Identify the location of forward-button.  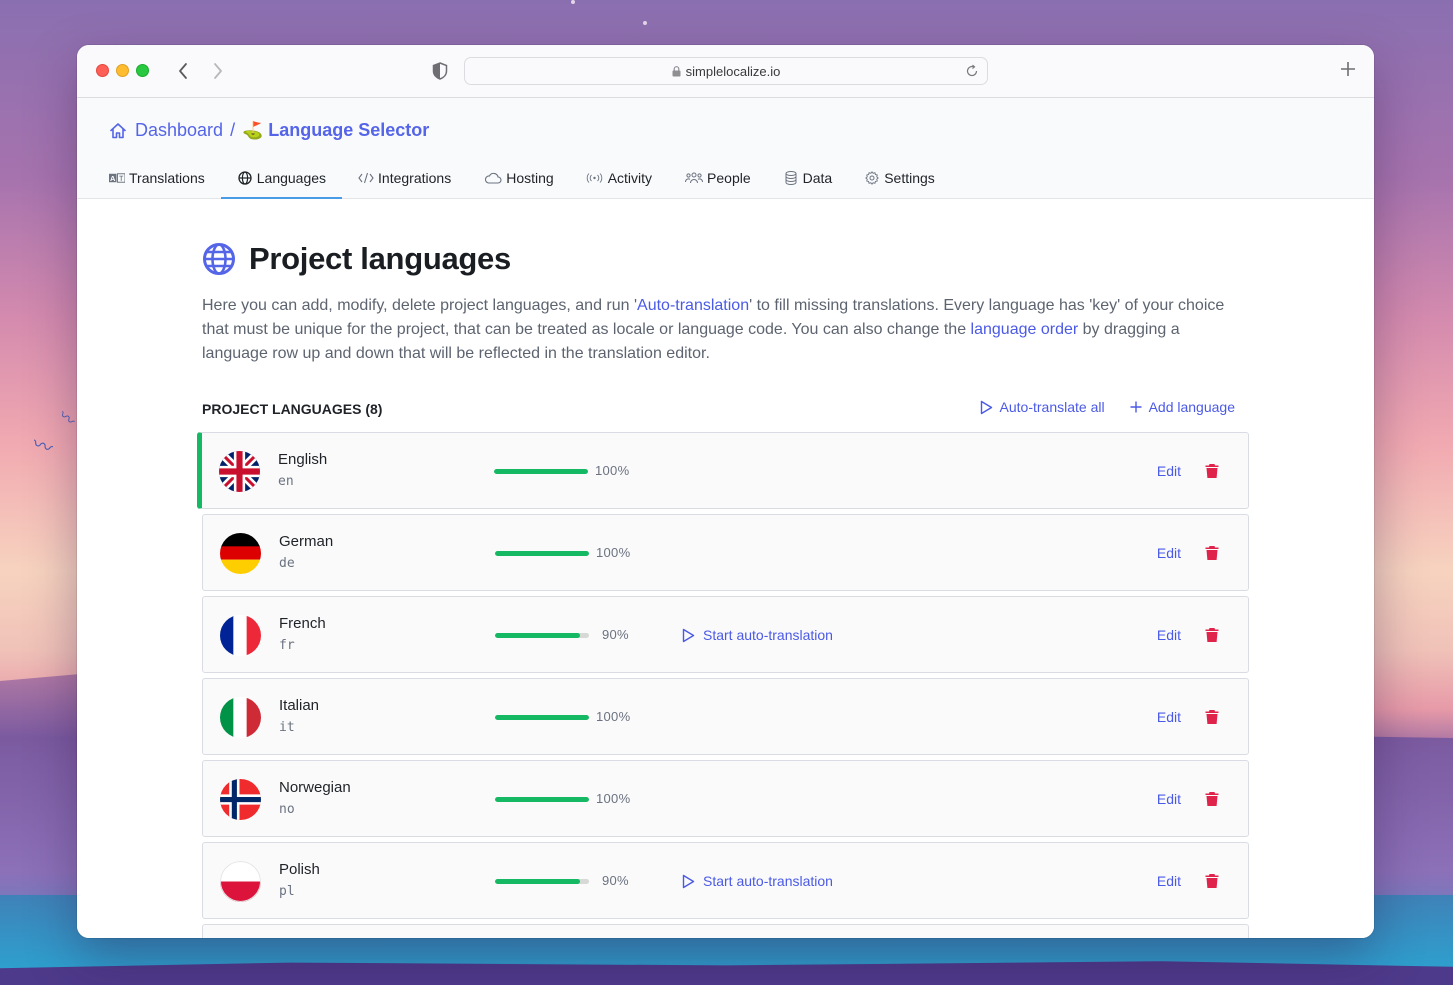
(218, 71).